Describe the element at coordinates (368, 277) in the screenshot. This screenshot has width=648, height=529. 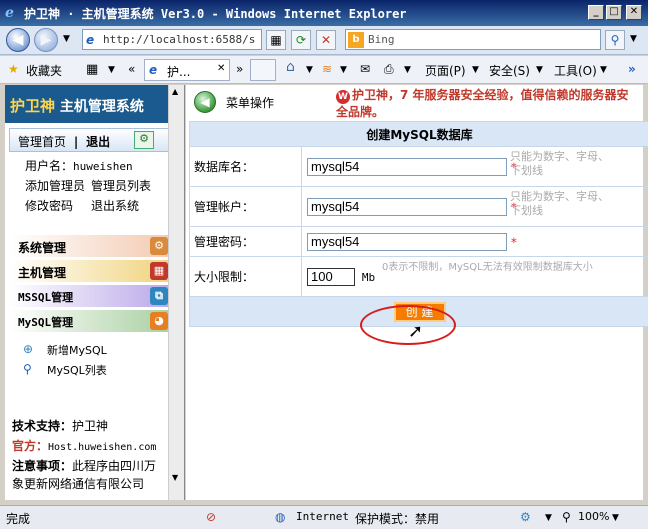
I see `size-unit: Mb` at that location.